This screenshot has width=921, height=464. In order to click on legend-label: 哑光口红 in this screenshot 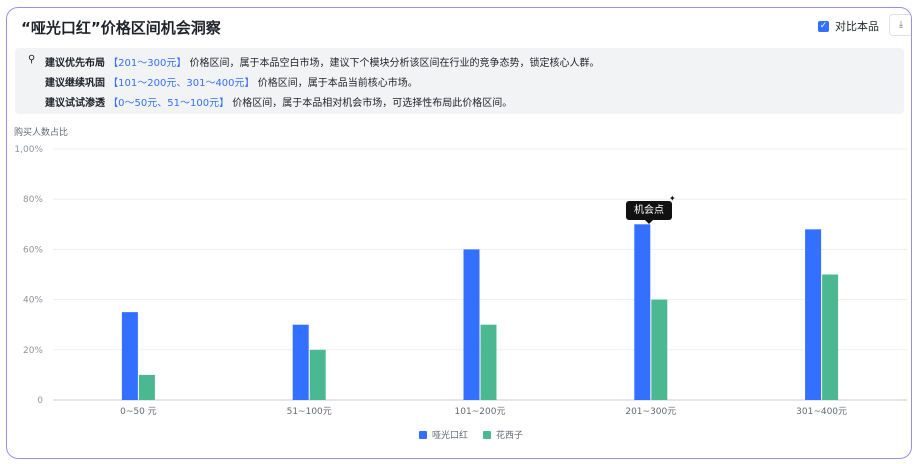, I will do `click(450, 435)`.